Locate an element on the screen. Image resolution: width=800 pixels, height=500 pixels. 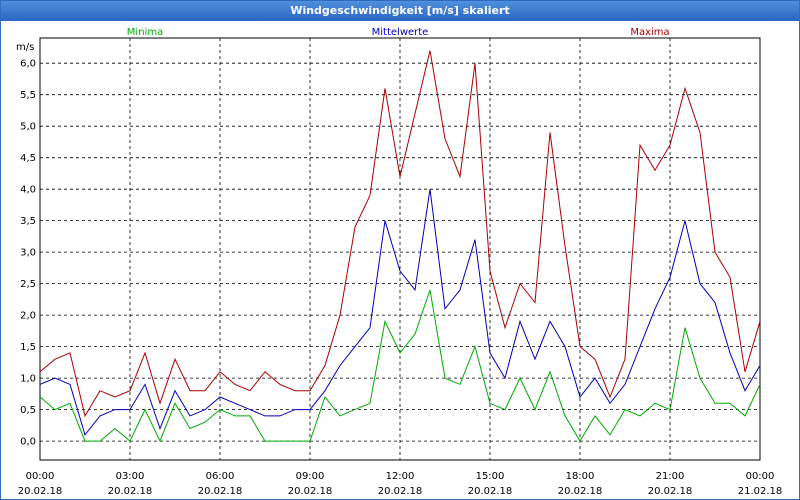
x-tick-time: 06:00 is located at coordinates (220, 476).